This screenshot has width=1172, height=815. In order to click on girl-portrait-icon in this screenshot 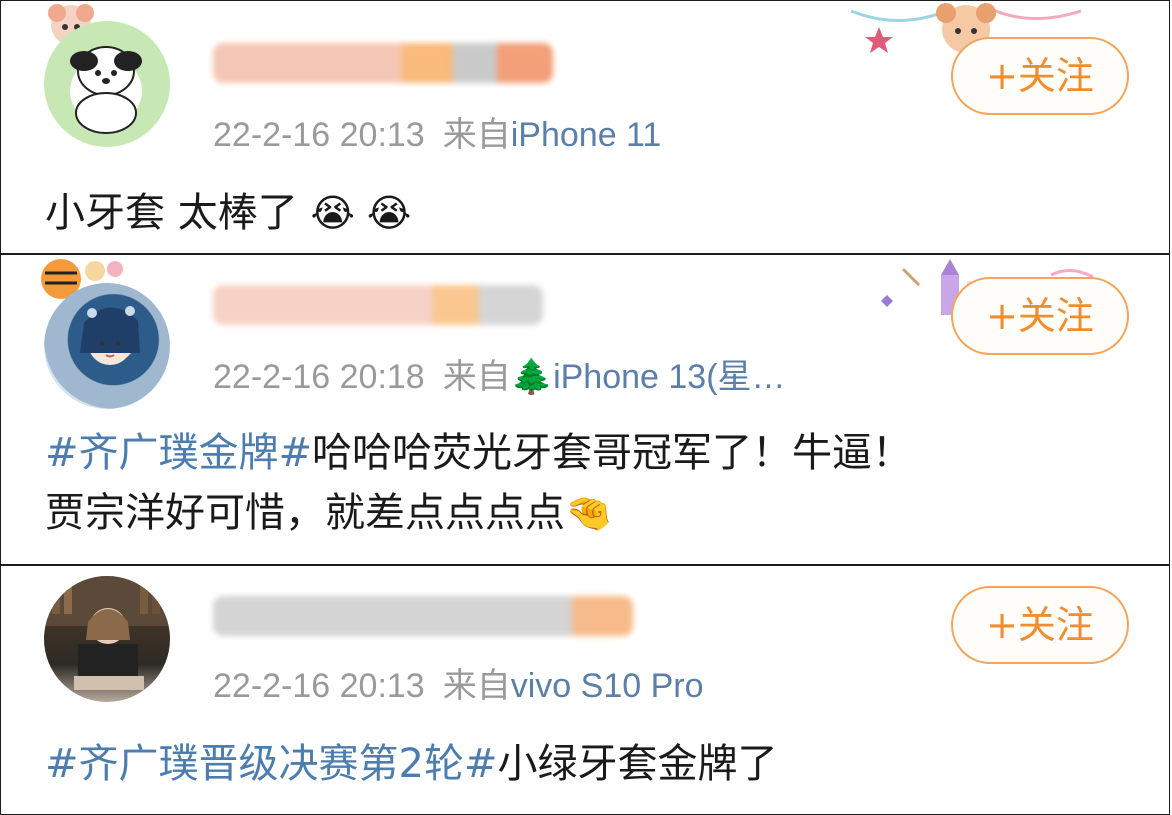, I will do `click(110, 335)`.